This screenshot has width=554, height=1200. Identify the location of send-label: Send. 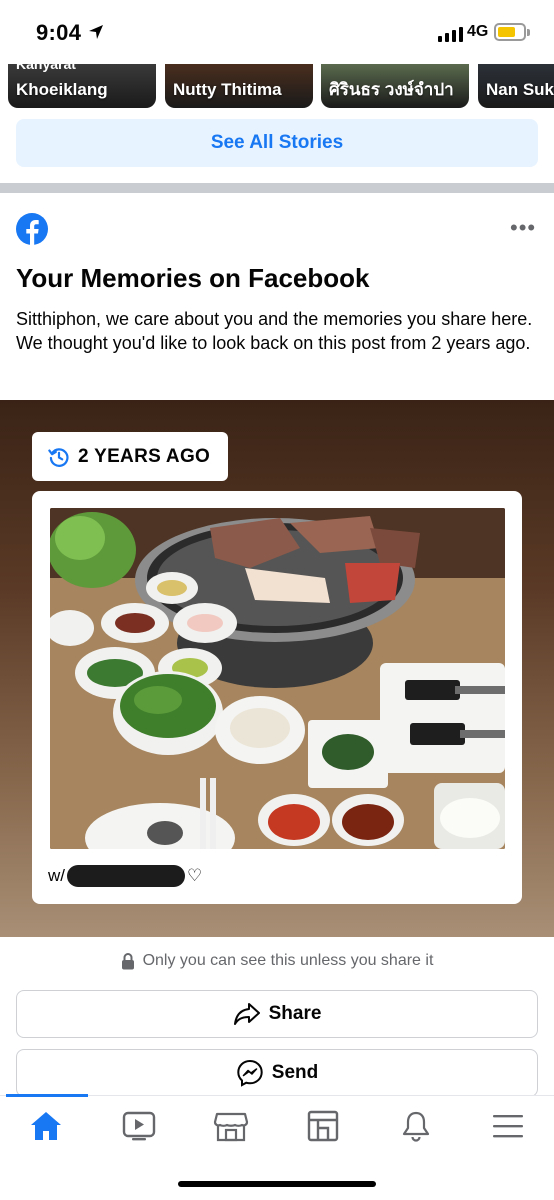
(295, 1072).